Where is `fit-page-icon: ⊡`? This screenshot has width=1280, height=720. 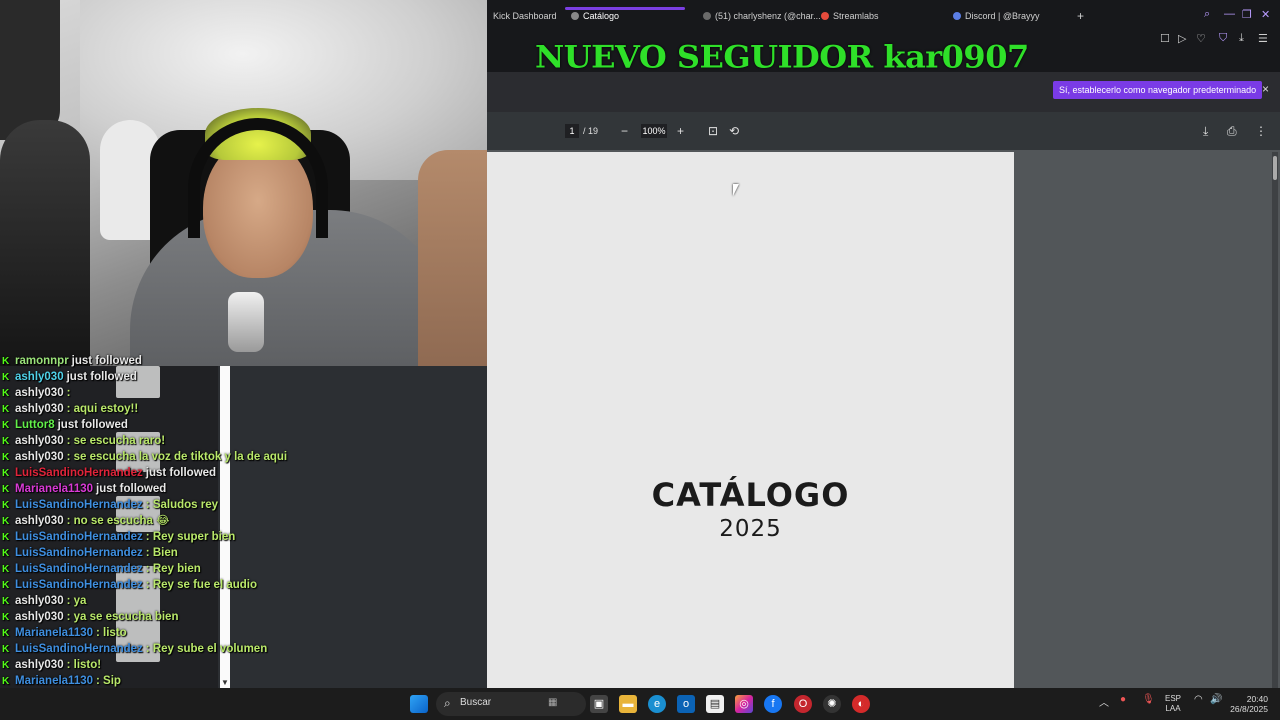
fit-page-icon: ⊡ is located at coordinates (713, 131).